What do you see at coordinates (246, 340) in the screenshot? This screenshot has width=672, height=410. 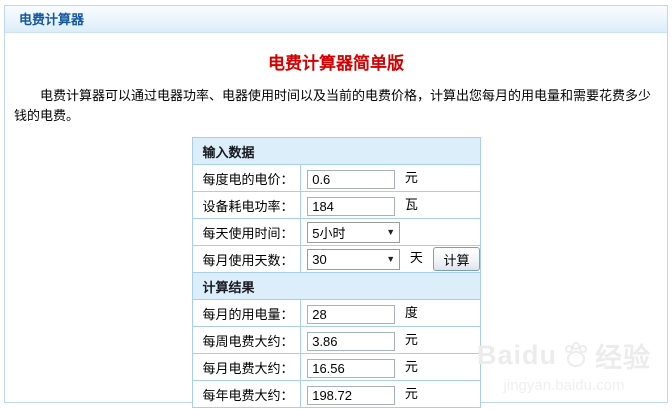 I see `field-label: 每周电费大约：` at bounding box center [246, 340].